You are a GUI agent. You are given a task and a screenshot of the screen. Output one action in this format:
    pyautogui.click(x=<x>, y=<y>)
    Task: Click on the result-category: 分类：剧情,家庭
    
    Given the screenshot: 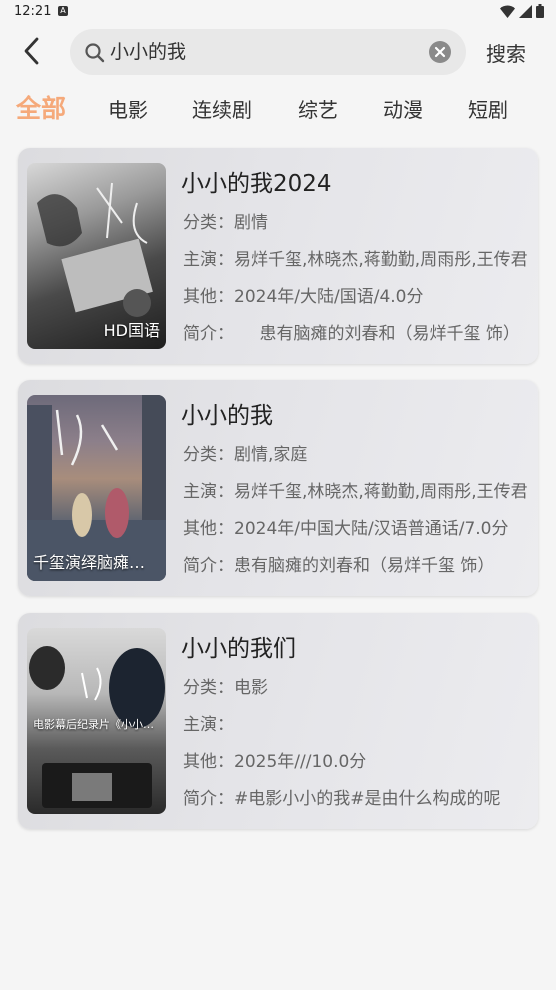 What is the action you would take?
    pyautogui.click(x=245, y=455)
    